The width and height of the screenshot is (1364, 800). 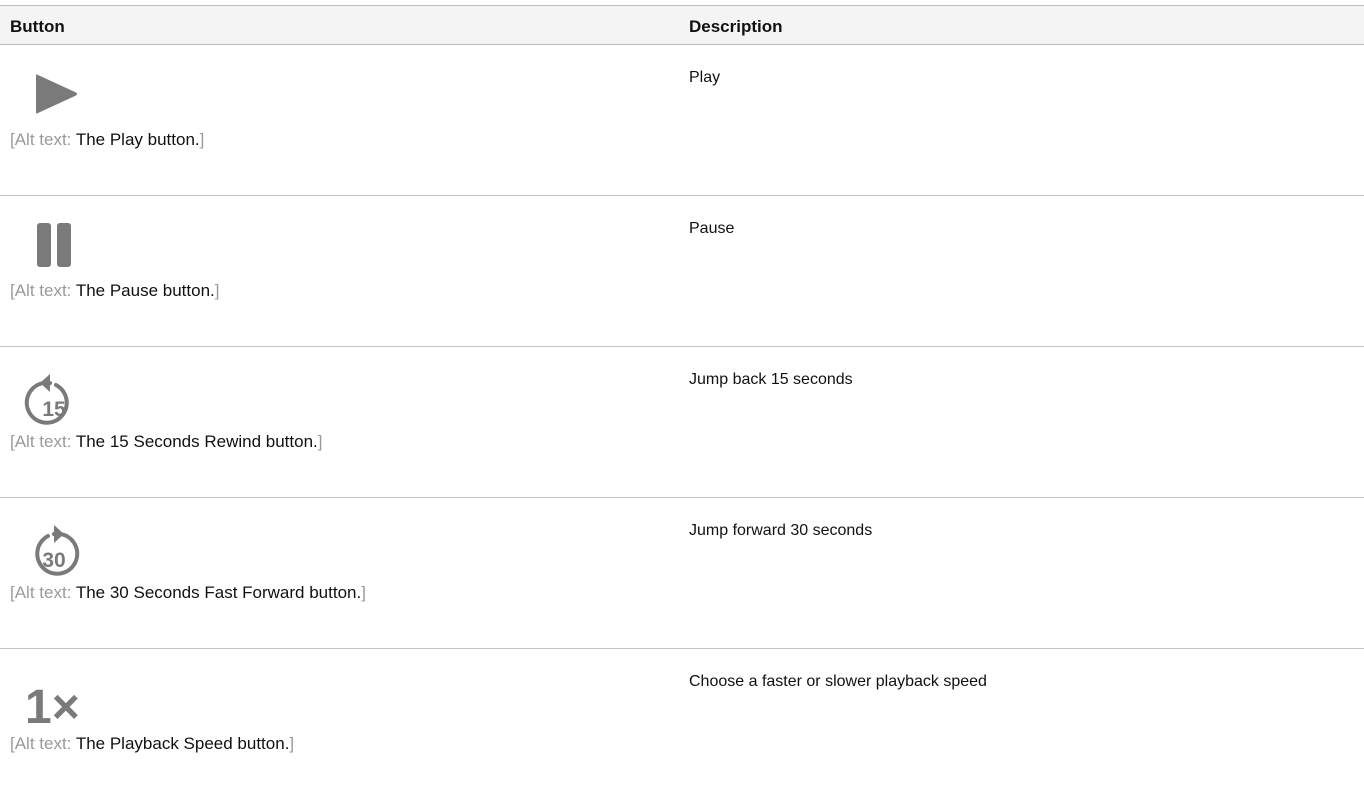 I want to click on playback-speed-icon: 1×, so click(x=50, y=703).